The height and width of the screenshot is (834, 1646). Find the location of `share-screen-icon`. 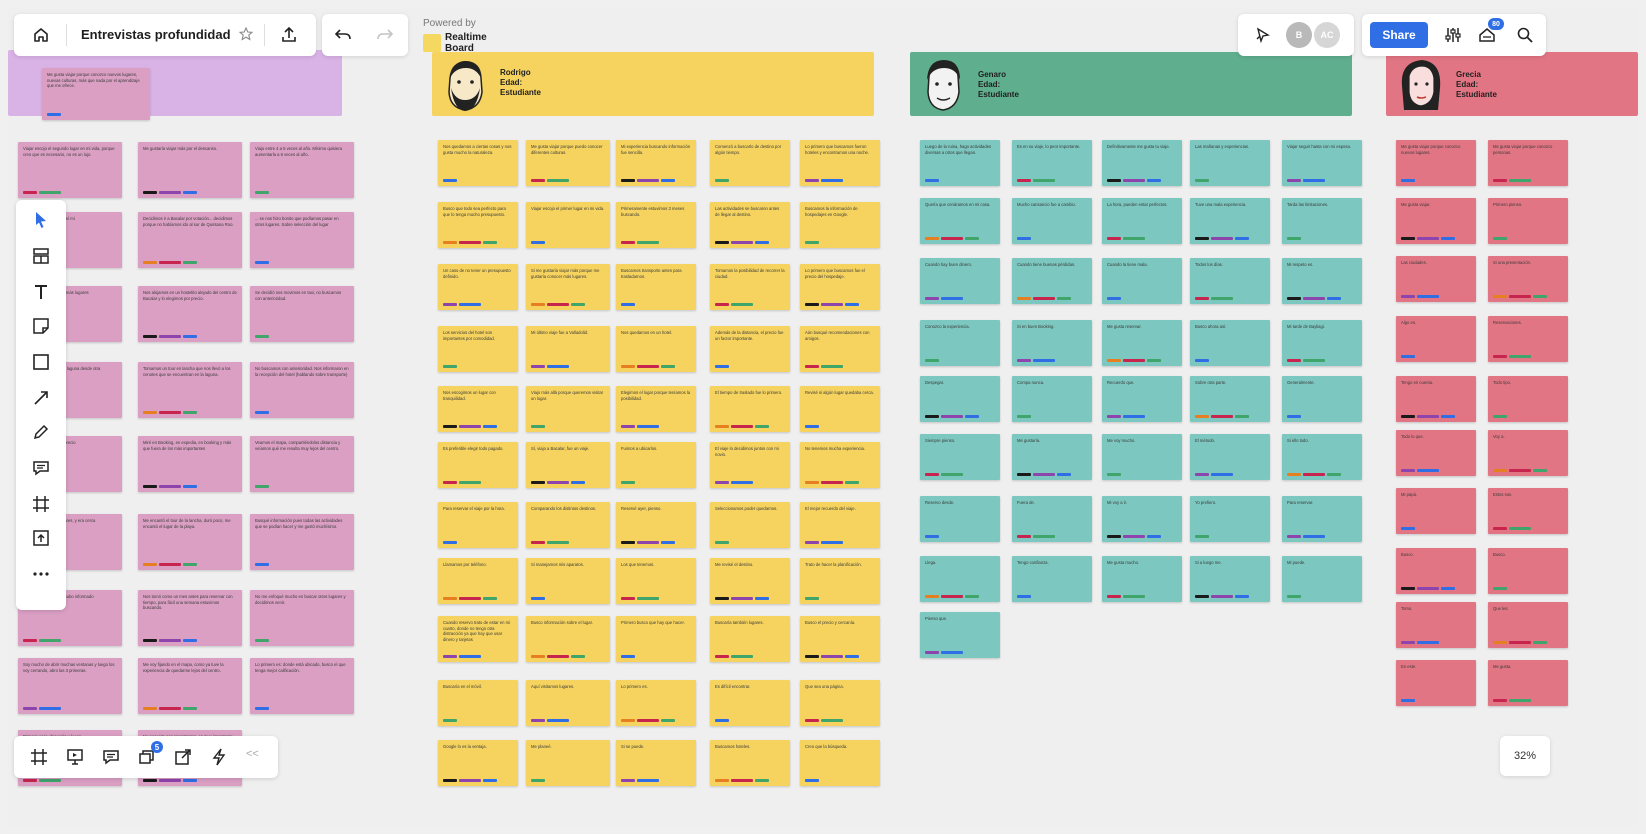

share-screen-icon is located at coordinates (183, 757).